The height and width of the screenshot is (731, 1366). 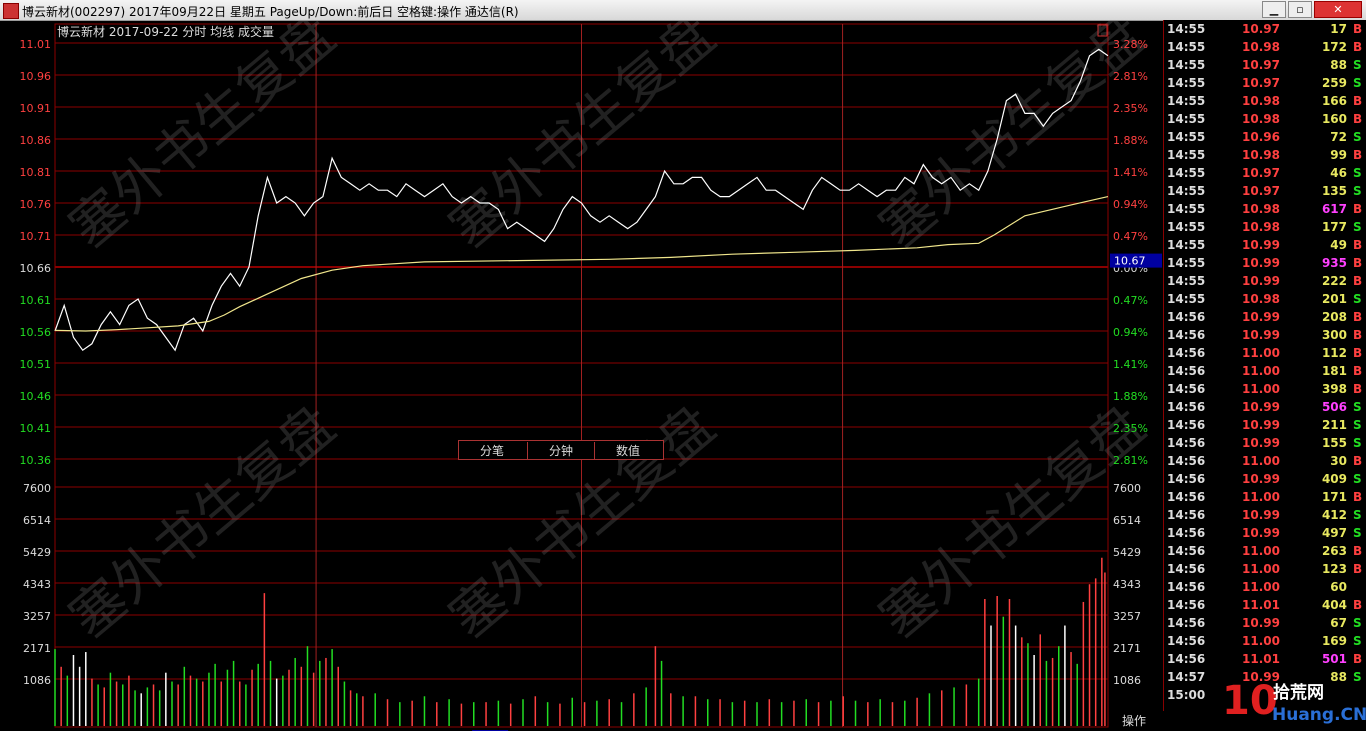 What do you see at coordinates (165, 31) in the screenshot?
I see `chart-header: 博云新材 2017-09-22 分时 均线 成交量` at bounding box center [165, 31].